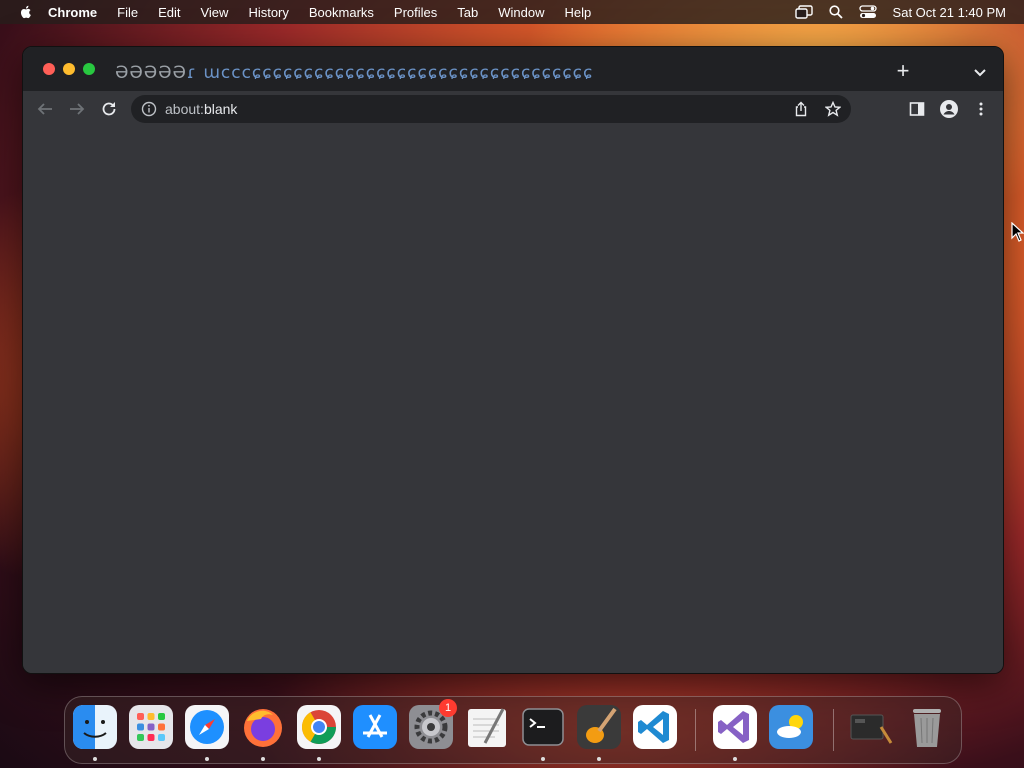 The height and width of the screenshot is (768, 1024). I want to click on screen-mirroring-icon, so click(803, 12).